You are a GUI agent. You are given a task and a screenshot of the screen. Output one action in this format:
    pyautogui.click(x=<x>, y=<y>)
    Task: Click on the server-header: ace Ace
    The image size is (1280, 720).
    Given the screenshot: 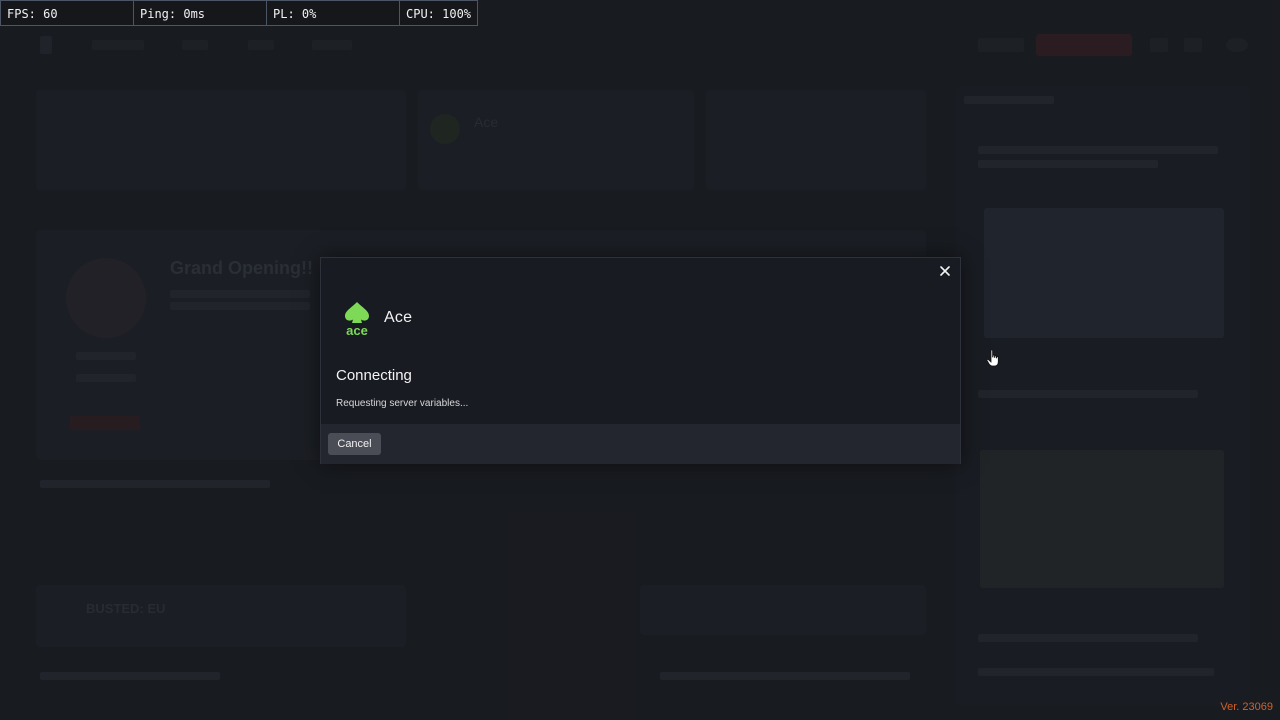 What is the action you would take?
    pyautogui.click(x=376, y=318)
    